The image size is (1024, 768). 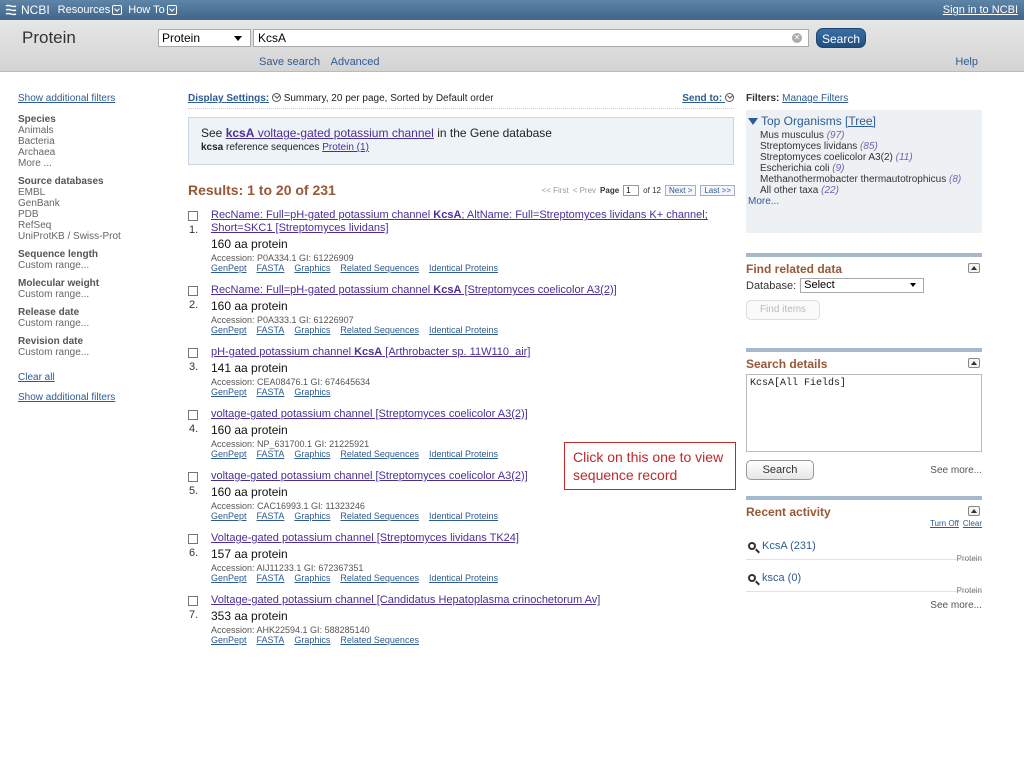 I want to click on next-page-button: Next >, so click(x=680, y=190).